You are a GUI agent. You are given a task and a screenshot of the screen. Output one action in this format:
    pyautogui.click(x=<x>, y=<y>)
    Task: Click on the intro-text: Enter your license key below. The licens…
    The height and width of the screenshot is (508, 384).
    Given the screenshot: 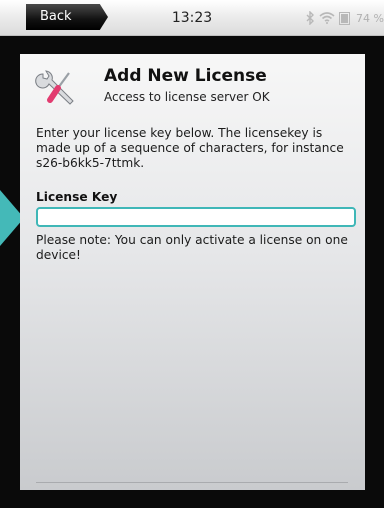 What is the action you would take?
    pyautogui.click(x=190, y=148)
    